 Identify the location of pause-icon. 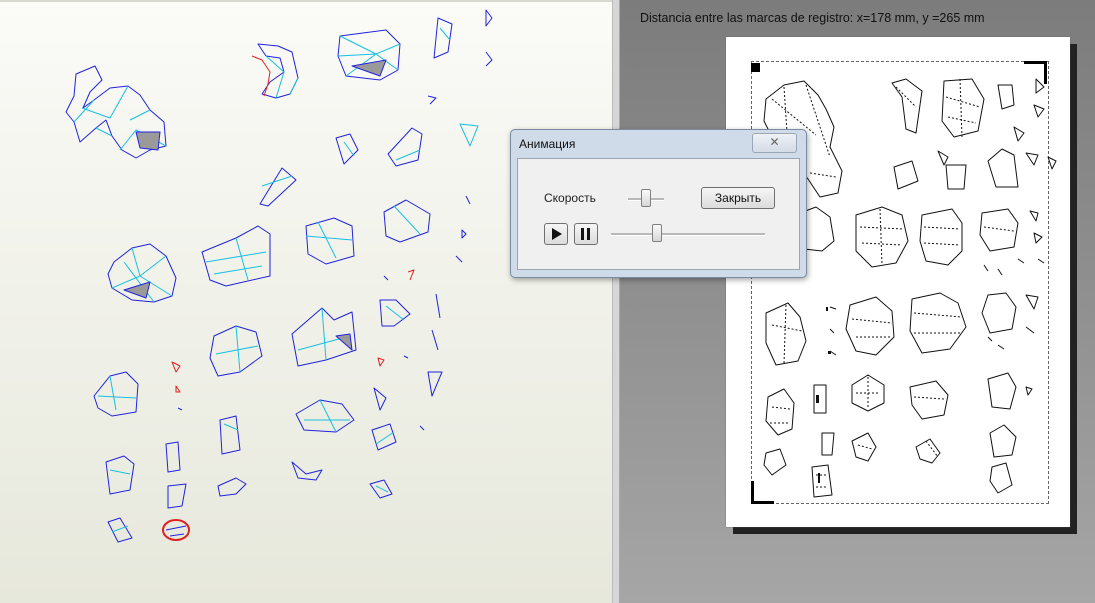
(585, 234).